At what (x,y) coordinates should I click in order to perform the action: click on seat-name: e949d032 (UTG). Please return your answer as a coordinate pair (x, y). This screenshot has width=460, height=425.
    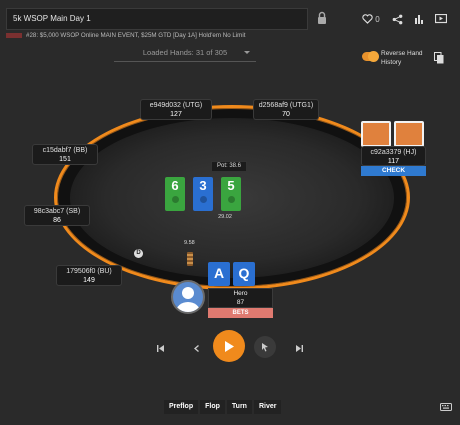
    Looking at the image, I should click on (176, 105).